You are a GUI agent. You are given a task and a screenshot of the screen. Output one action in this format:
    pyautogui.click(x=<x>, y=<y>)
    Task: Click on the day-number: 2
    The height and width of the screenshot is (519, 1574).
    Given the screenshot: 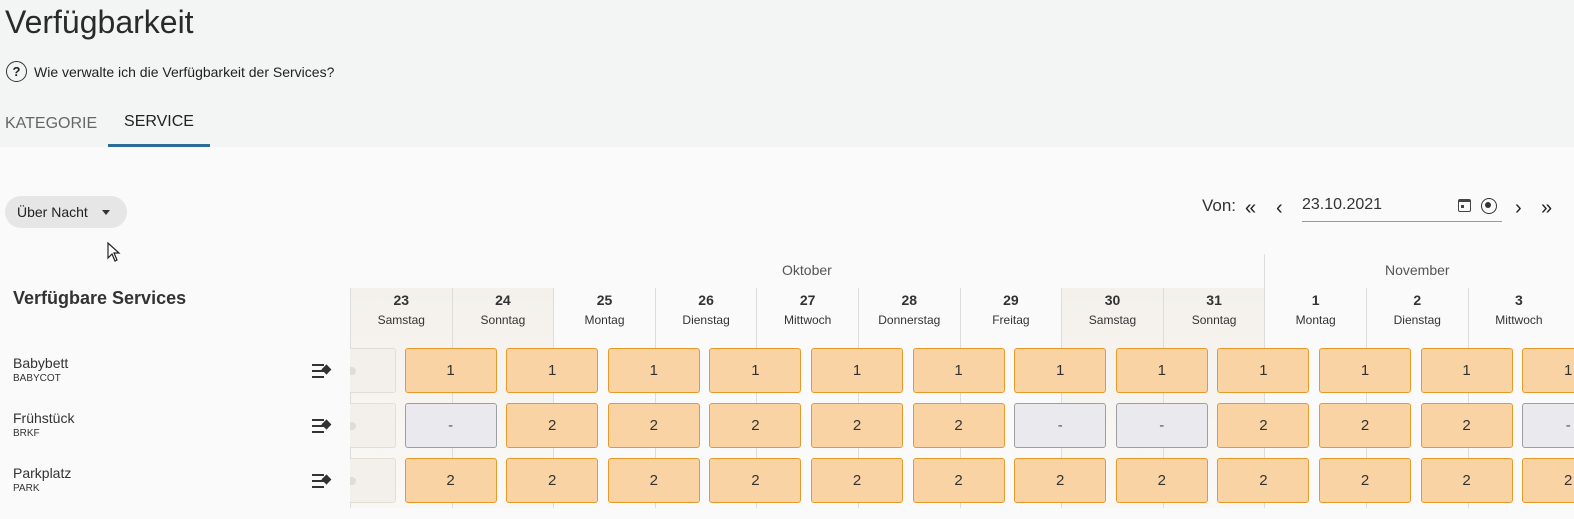 What is the action you would take?
    pyautogui.click(x=1417, y=300)
    